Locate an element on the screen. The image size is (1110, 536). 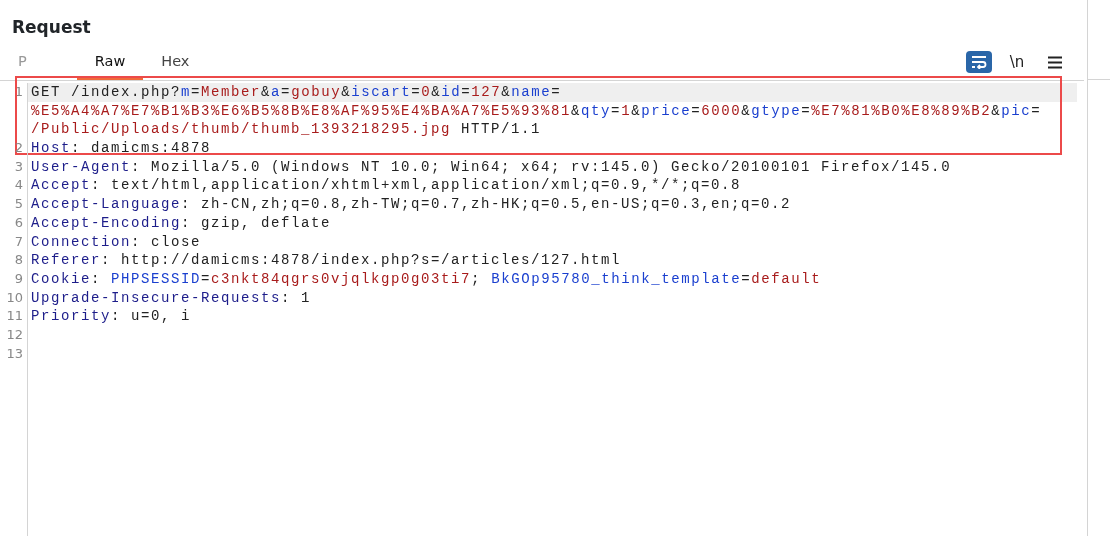
panel-title: Request is located at coordinates (51, 27).